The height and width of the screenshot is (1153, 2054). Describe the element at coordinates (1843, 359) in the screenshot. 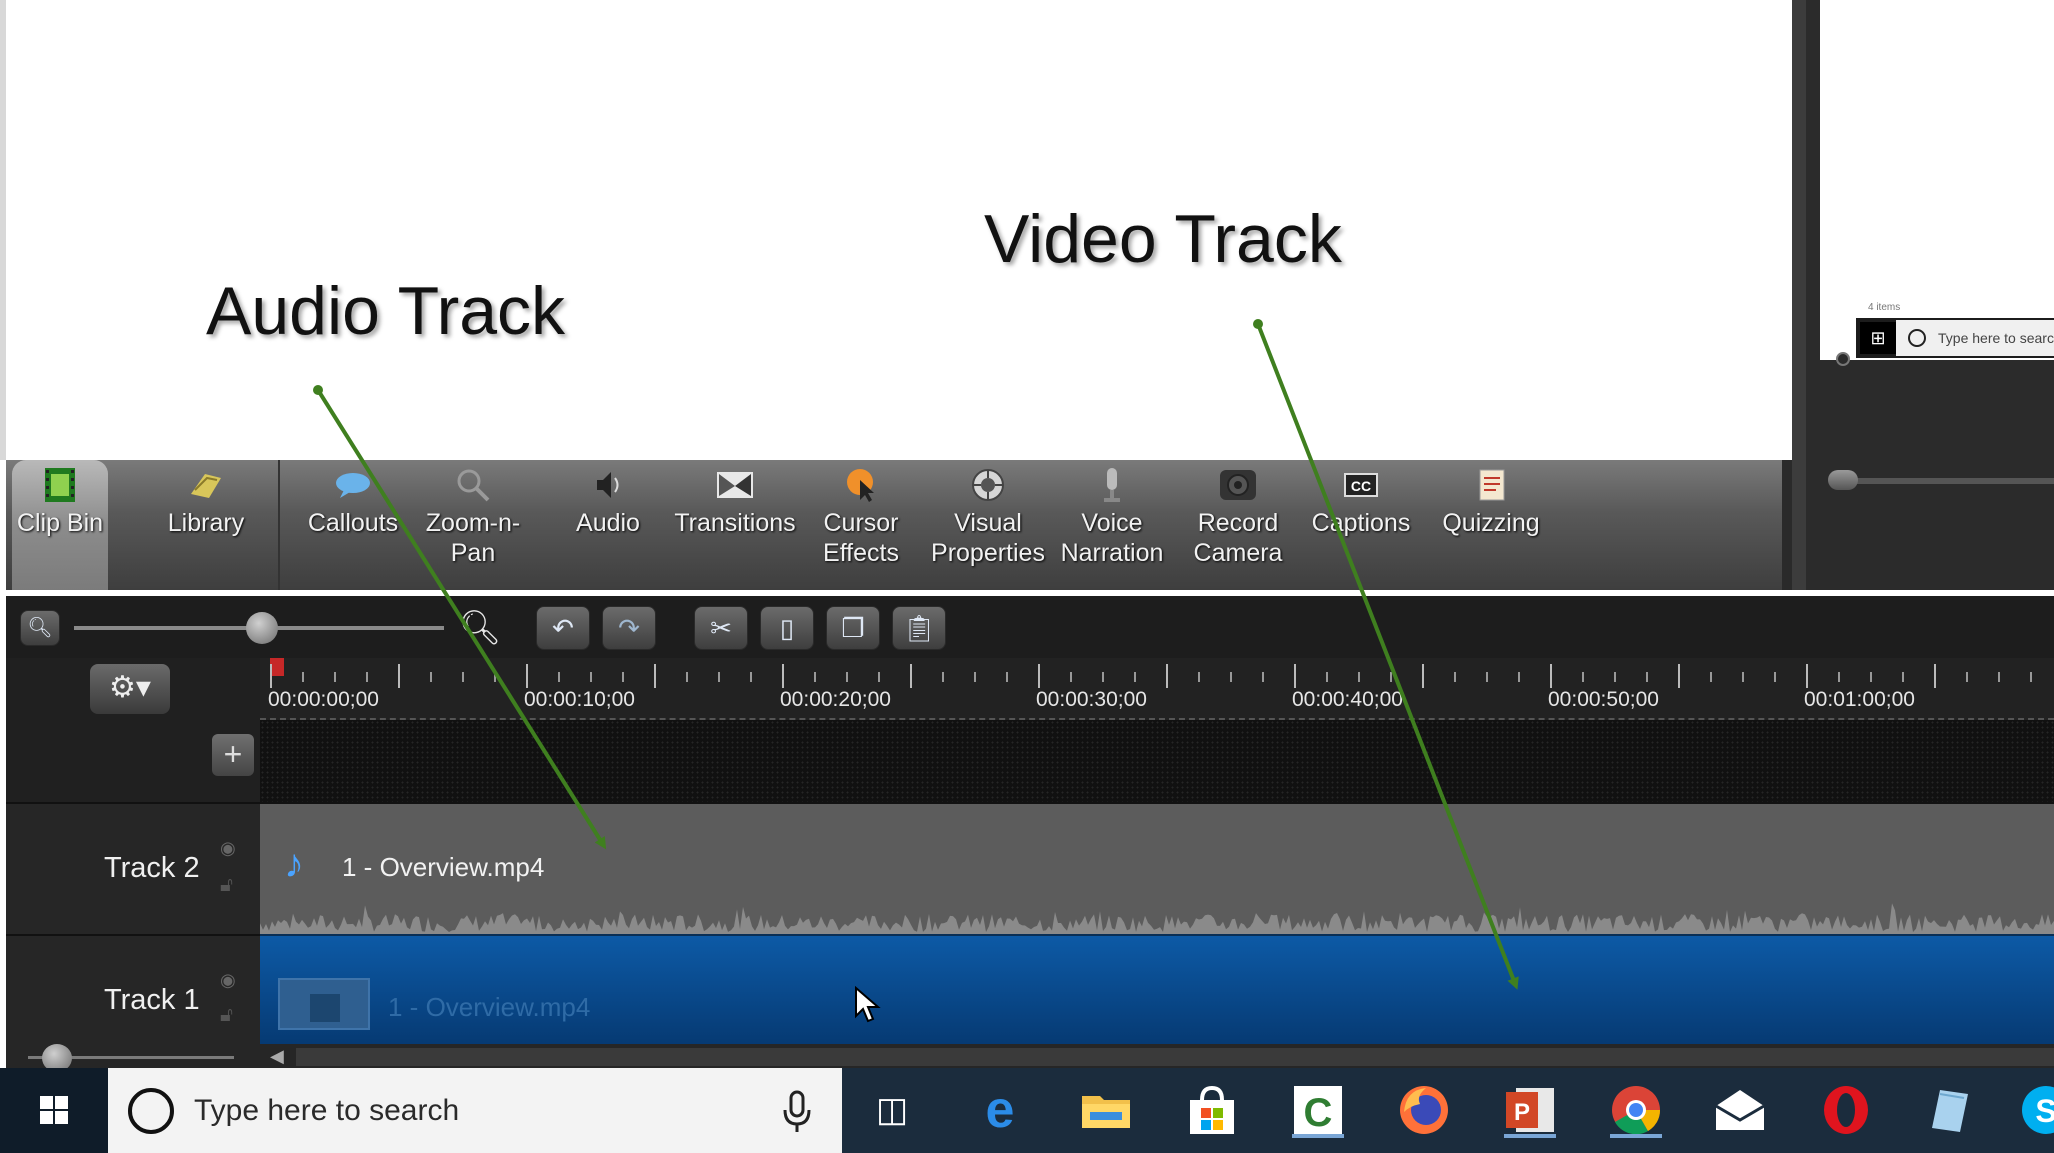

I see `canvas-handle` at that location.